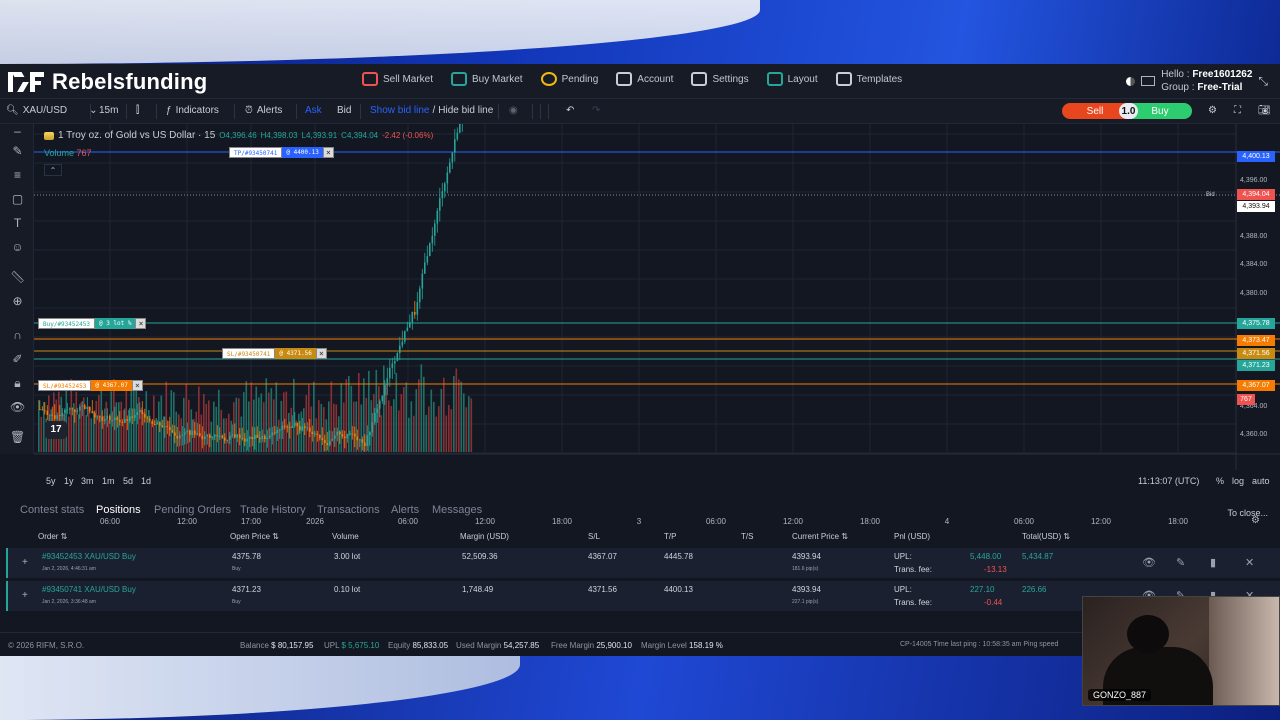 Image resolution: width=1280 pixels, height=720 pixels. Describe the element at coordinates (192, 110) in the screenshot. I see `indicators-button: ƒ Indicators` at that location.